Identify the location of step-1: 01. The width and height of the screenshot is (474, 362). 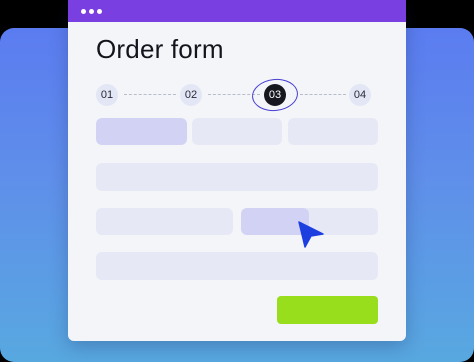
(107, 95).